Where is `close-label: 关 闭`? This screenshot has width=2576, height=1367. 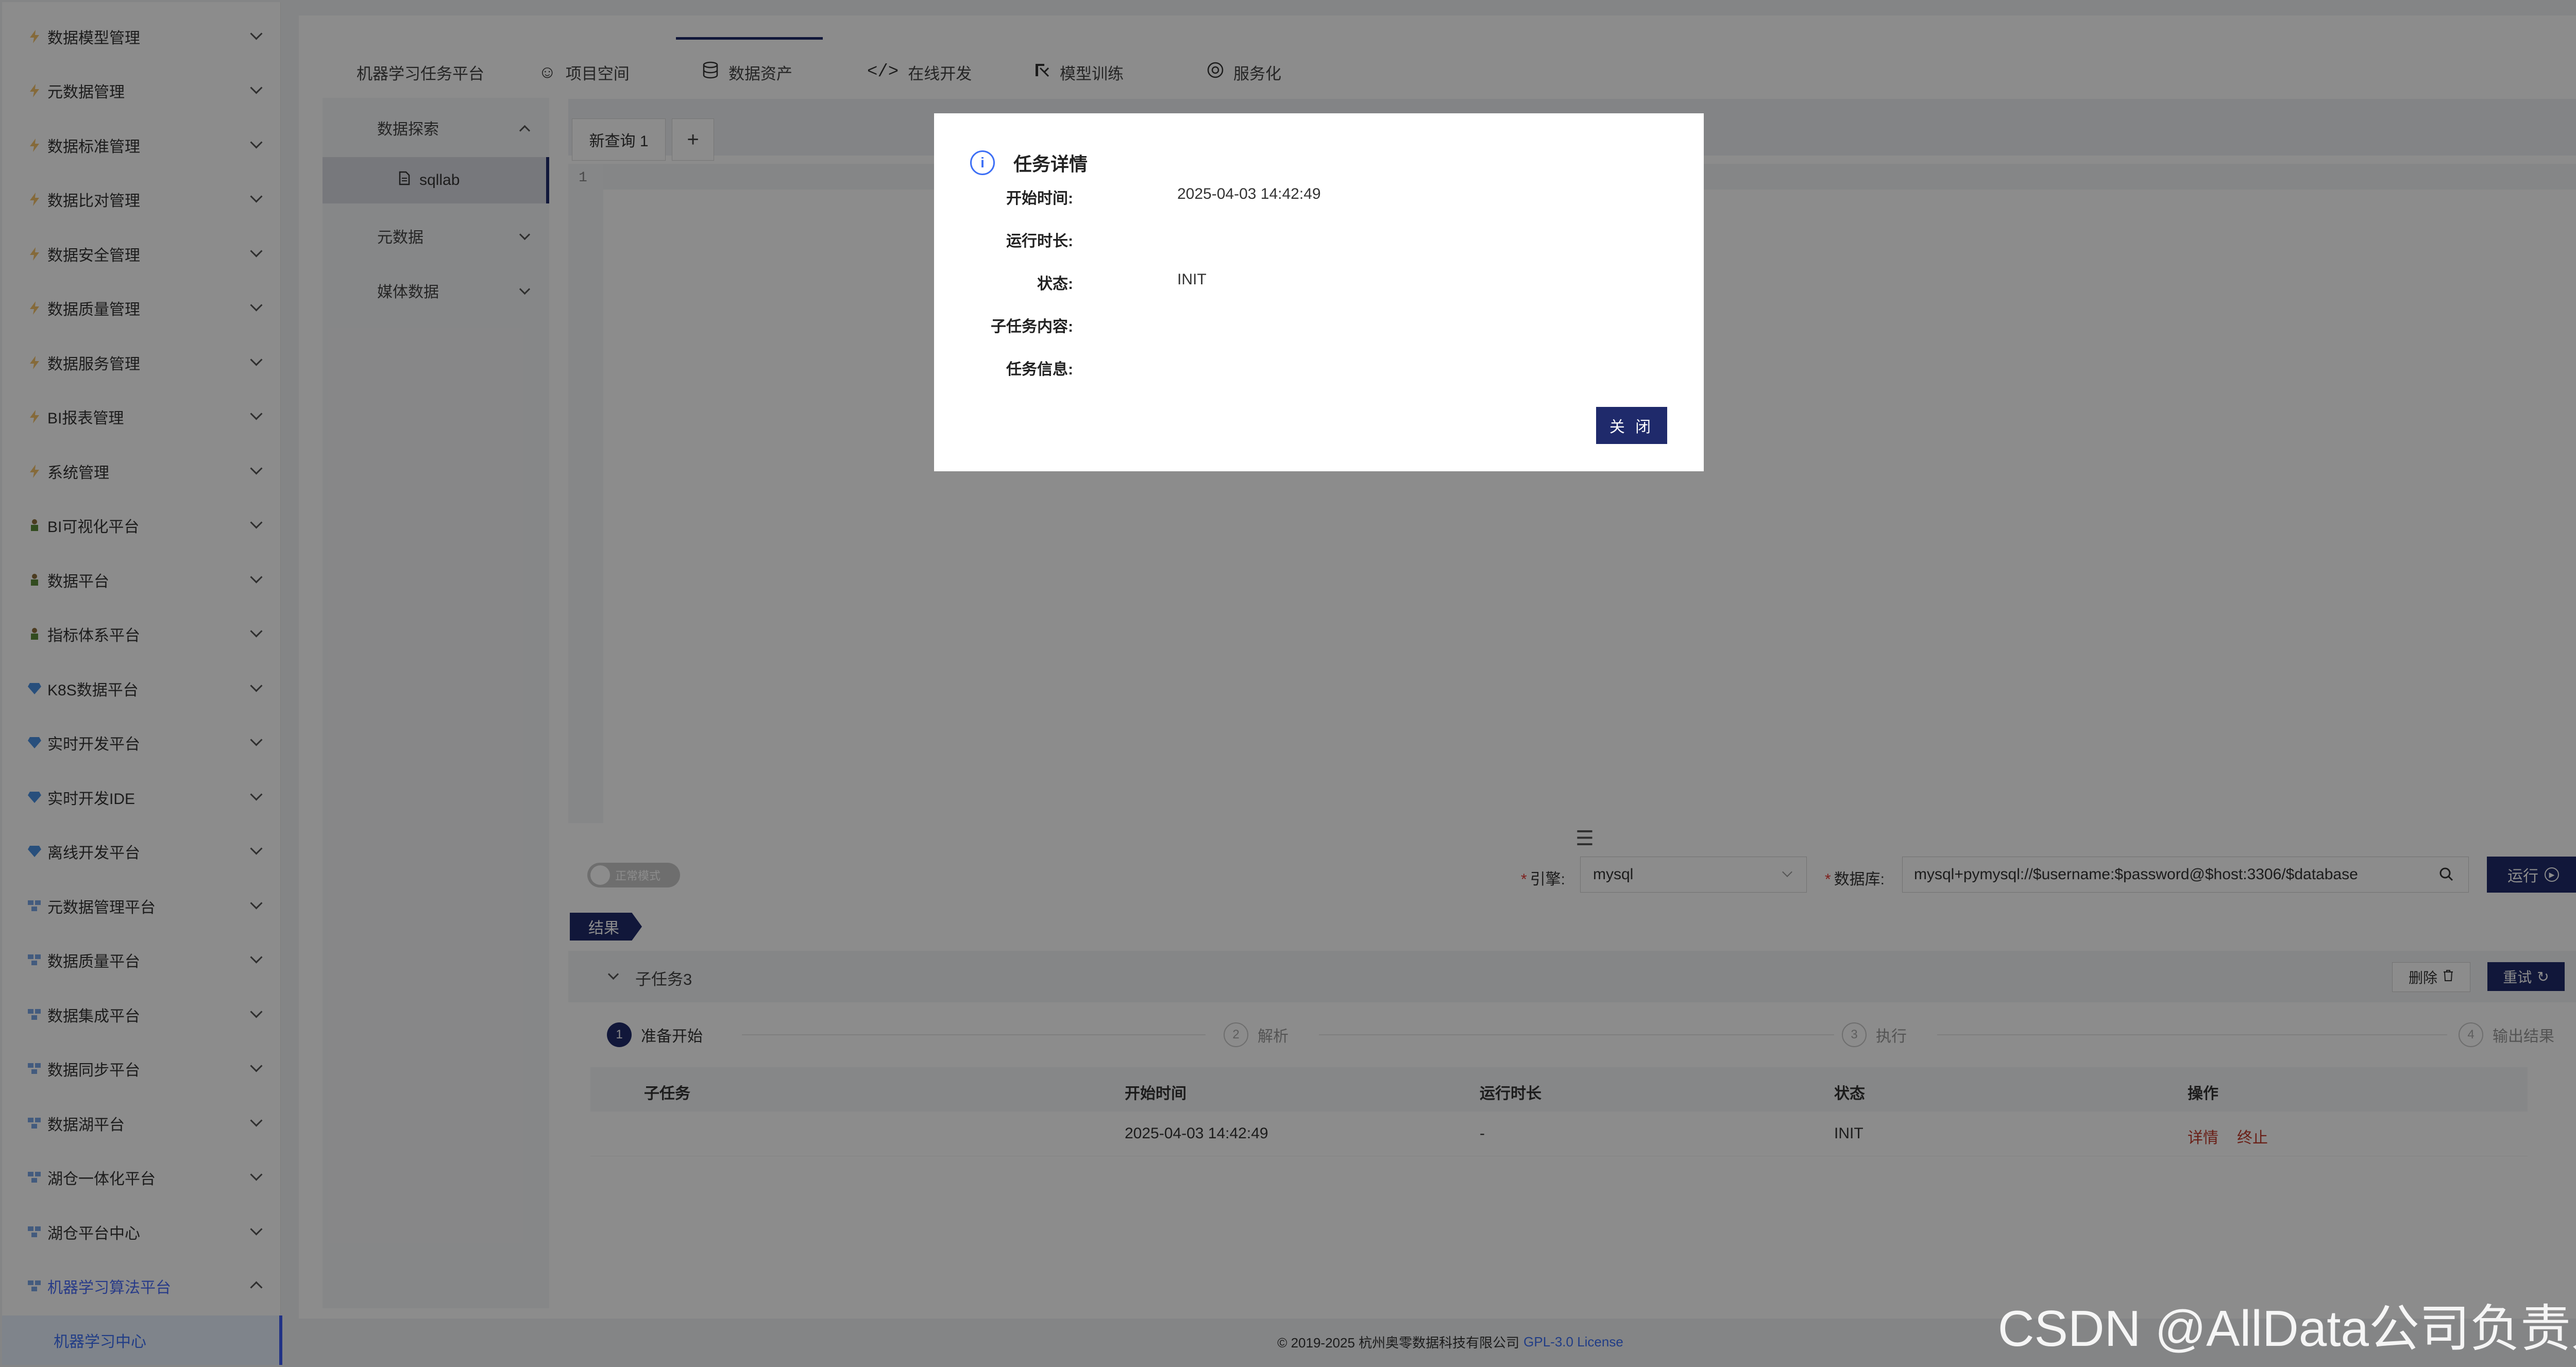 close-label: 关 闭 is located at coordinates (1631, 428).